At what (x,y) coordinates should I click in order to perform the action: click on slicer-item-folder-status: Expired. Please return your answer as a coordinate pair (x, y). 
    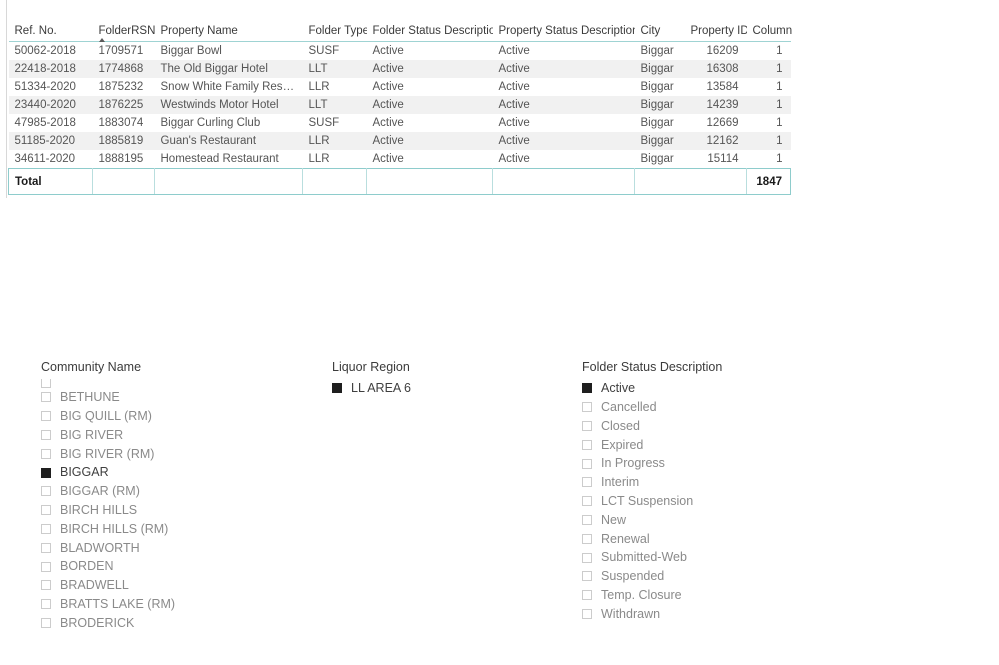
    Looking at the image, I should click on (707, 444).